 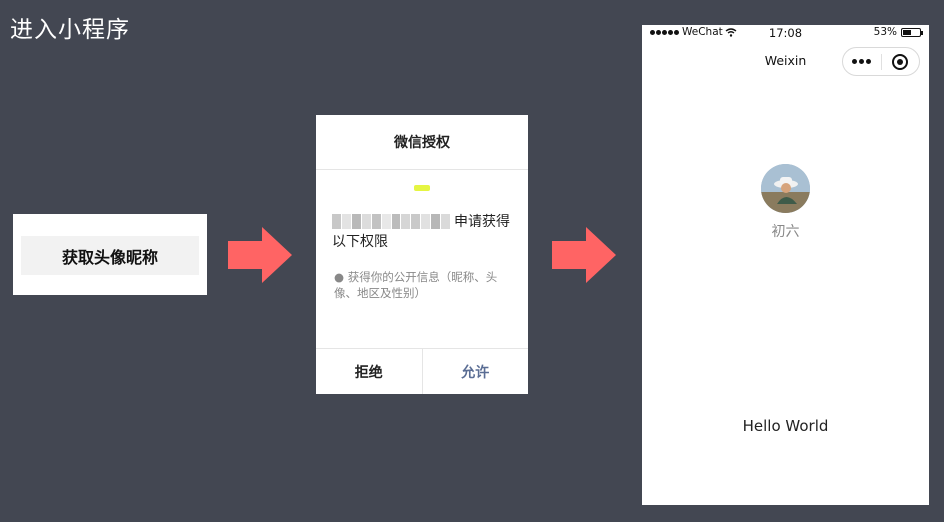 What do you see at coordinates (421, 232) in the screenshot?
I see `permission-request-text: 申请获得以下权限` at bounding box center [421, 232].